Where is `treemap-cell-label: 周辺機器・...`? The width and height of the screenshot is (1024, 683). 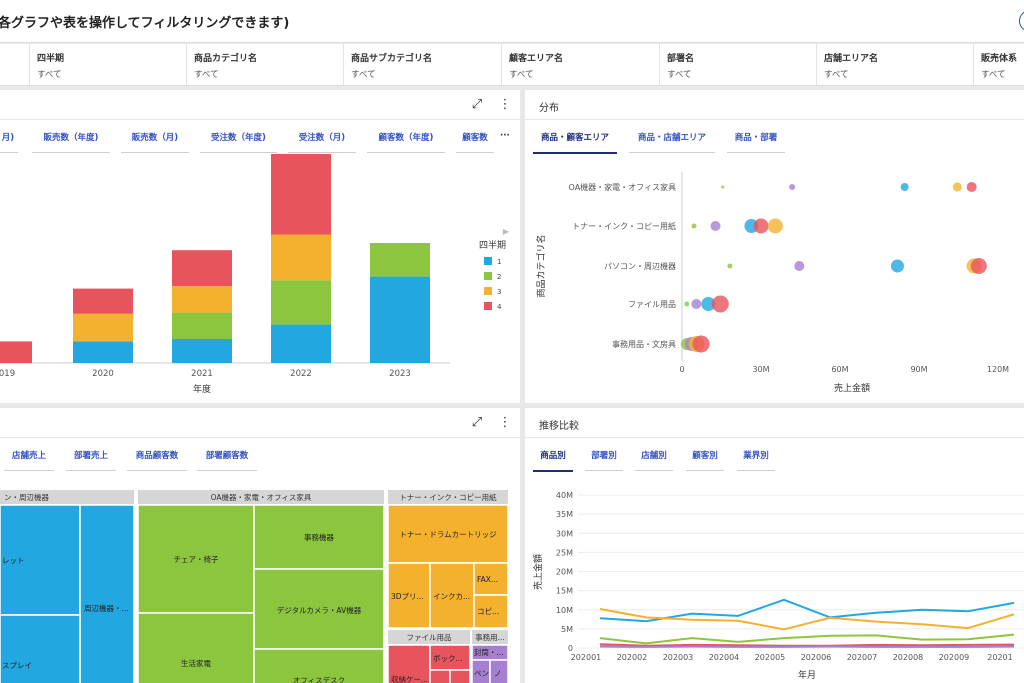 treemap-cell-label: 周辺機器・... is located at coordinates (106, 608).